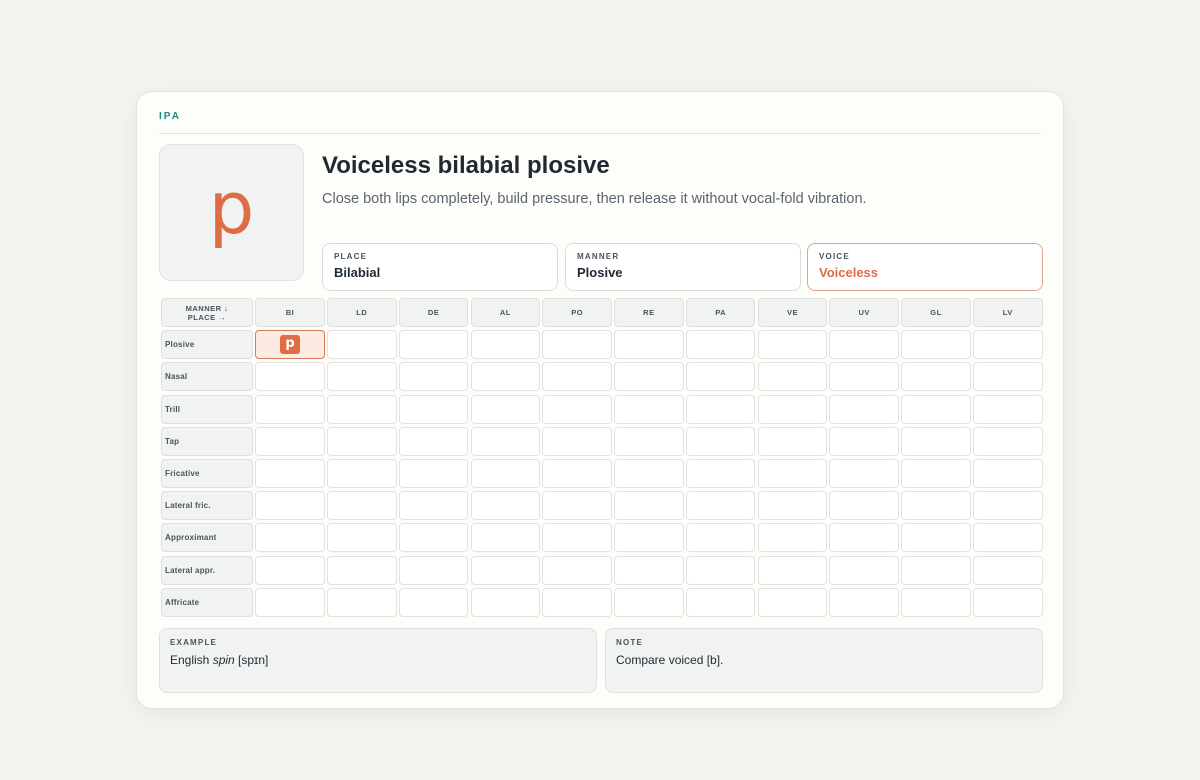  I want to click on grid-cell-selected: p, so click(290, 345).